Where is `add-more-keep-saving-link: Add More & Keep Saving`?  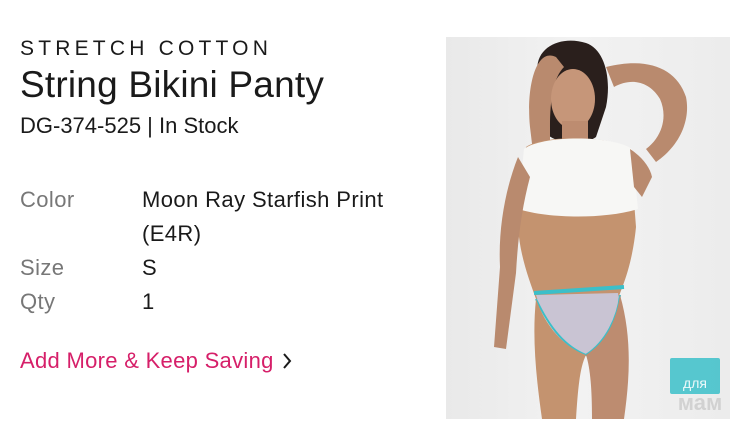 add-more-keep-saving-link: Add More & Keep Saving is located at coordinates (156, 361).